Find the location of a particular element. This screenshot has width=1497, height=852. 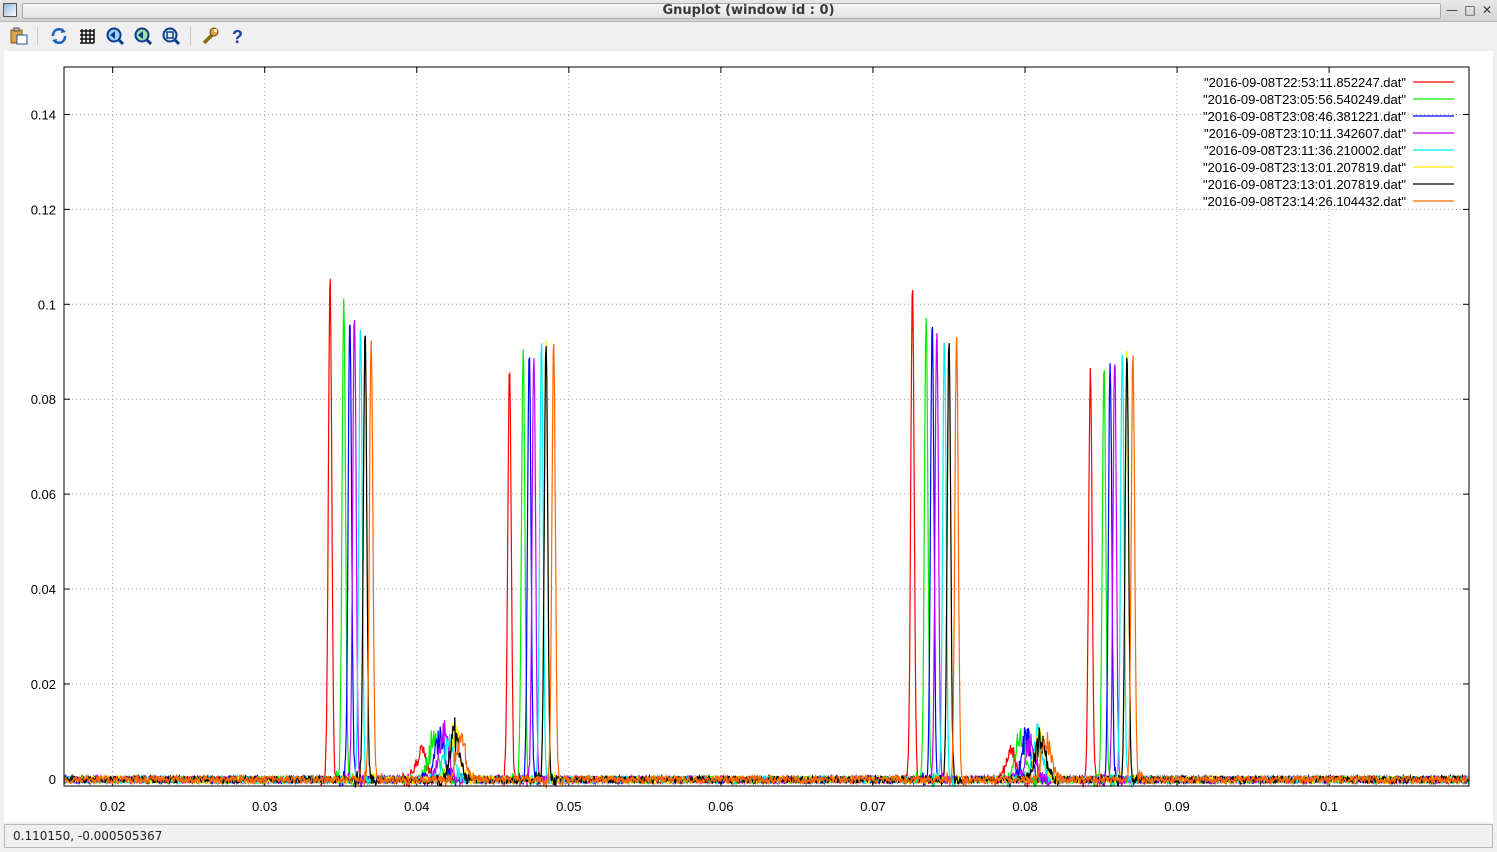

copy-export-button is located at coordinates (19, 36).